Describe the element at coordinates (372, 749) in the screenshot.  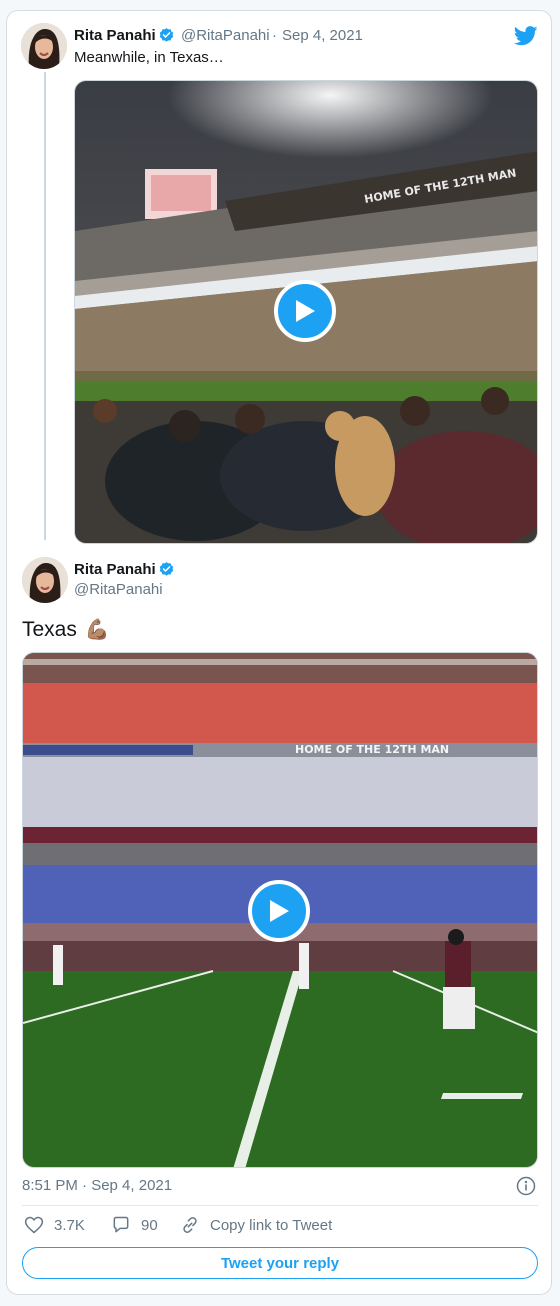
I see `stadium-sign-text: HOME OF THE 12TH MAN` at that location.